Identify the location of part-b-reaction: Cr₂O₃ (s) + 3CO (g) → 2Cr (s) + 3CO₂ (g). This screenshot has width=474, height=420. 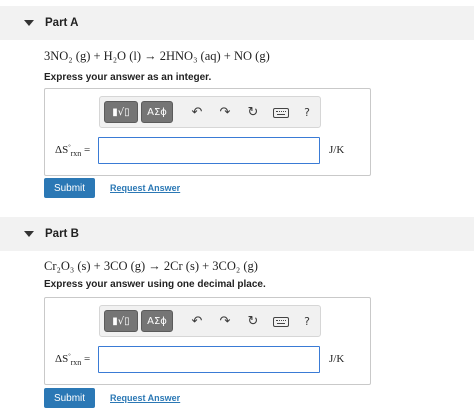
(151, 266).